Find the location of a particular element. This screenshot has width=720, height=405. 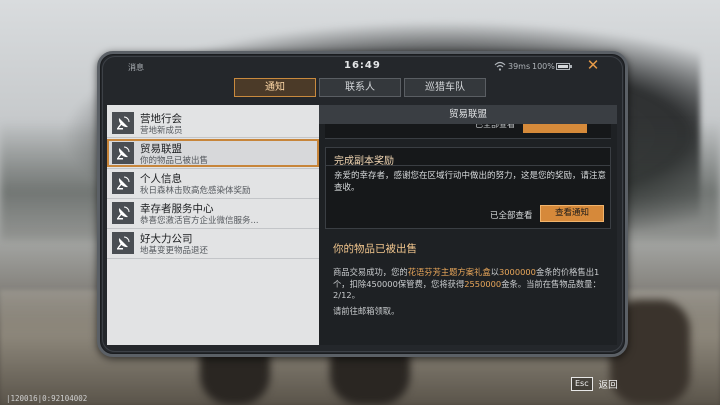

ping-readout: 39ms is located at coordinates (519, 66).